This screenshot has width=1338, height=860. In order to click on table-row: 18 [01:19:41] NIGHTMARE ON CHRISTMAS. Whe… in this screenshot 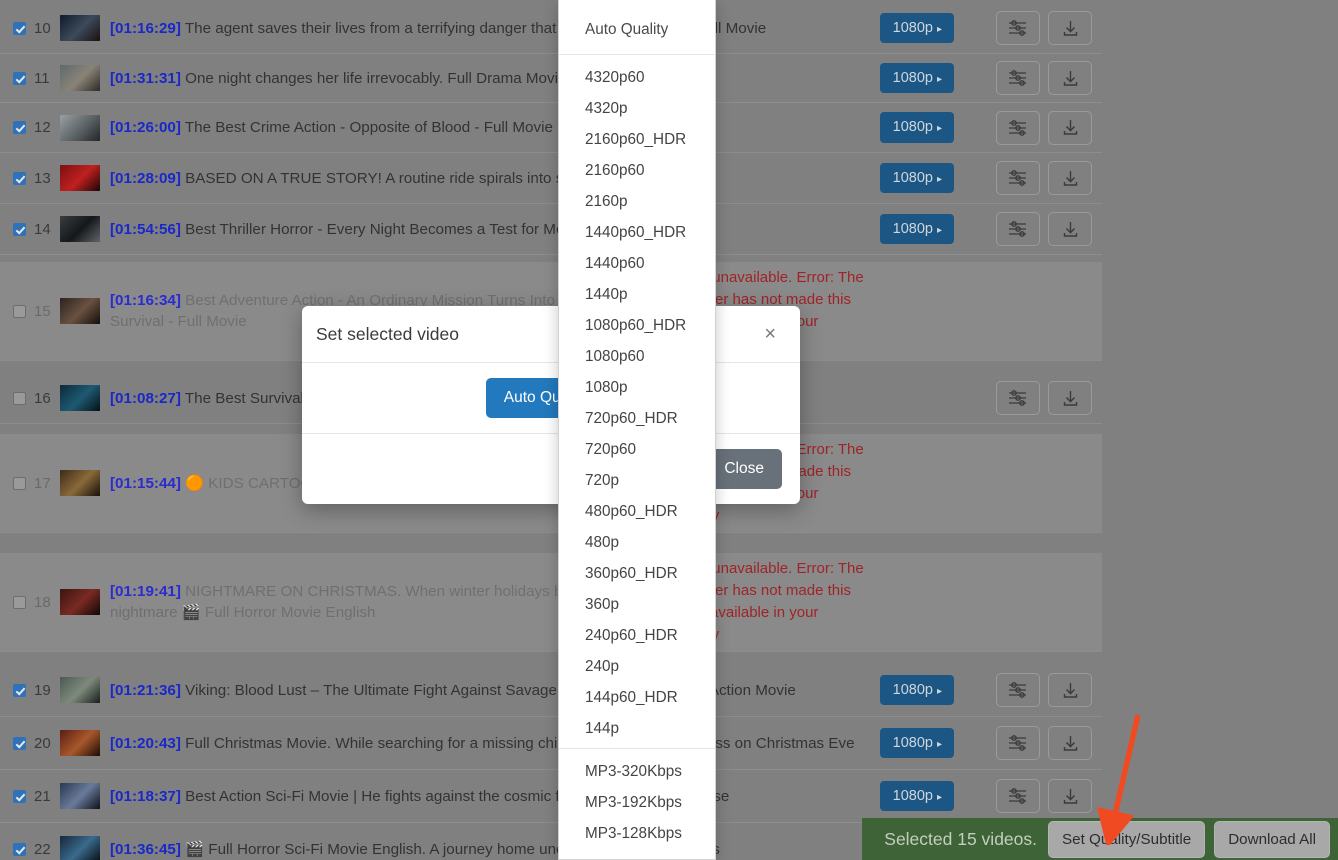, I will do `click(551, 602)`.